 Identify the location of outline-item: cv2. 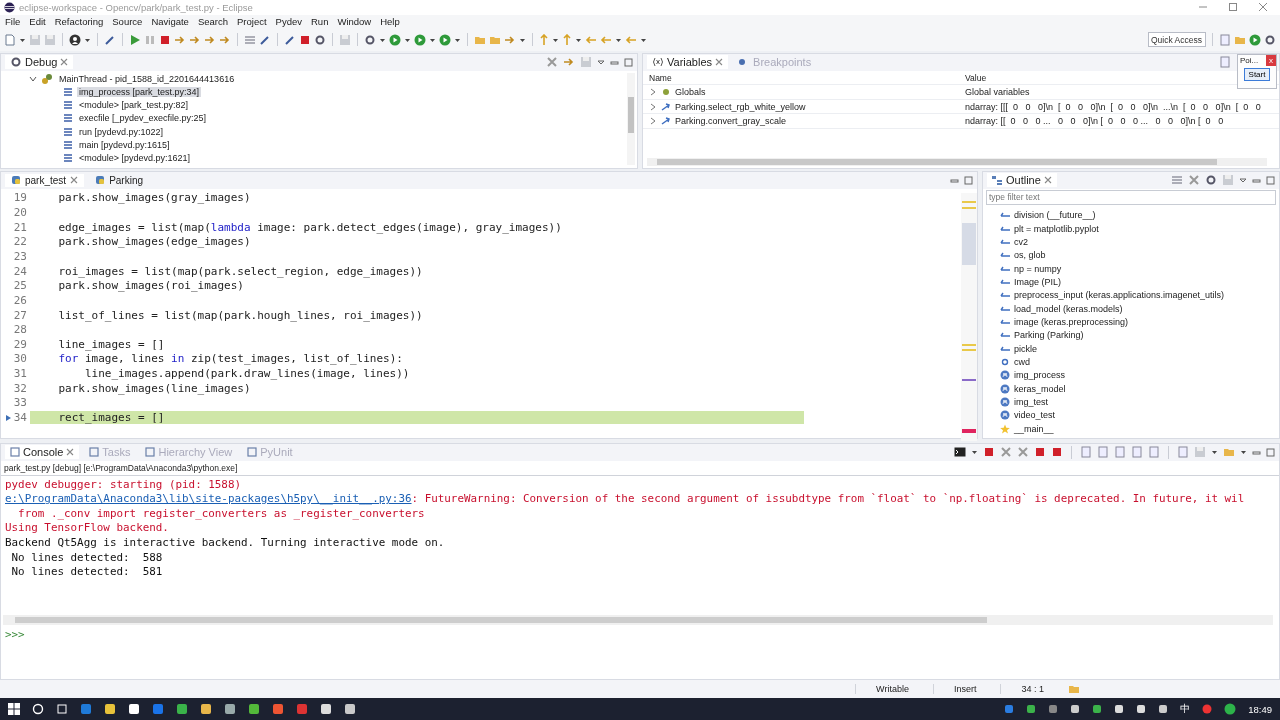
(1021, 242).